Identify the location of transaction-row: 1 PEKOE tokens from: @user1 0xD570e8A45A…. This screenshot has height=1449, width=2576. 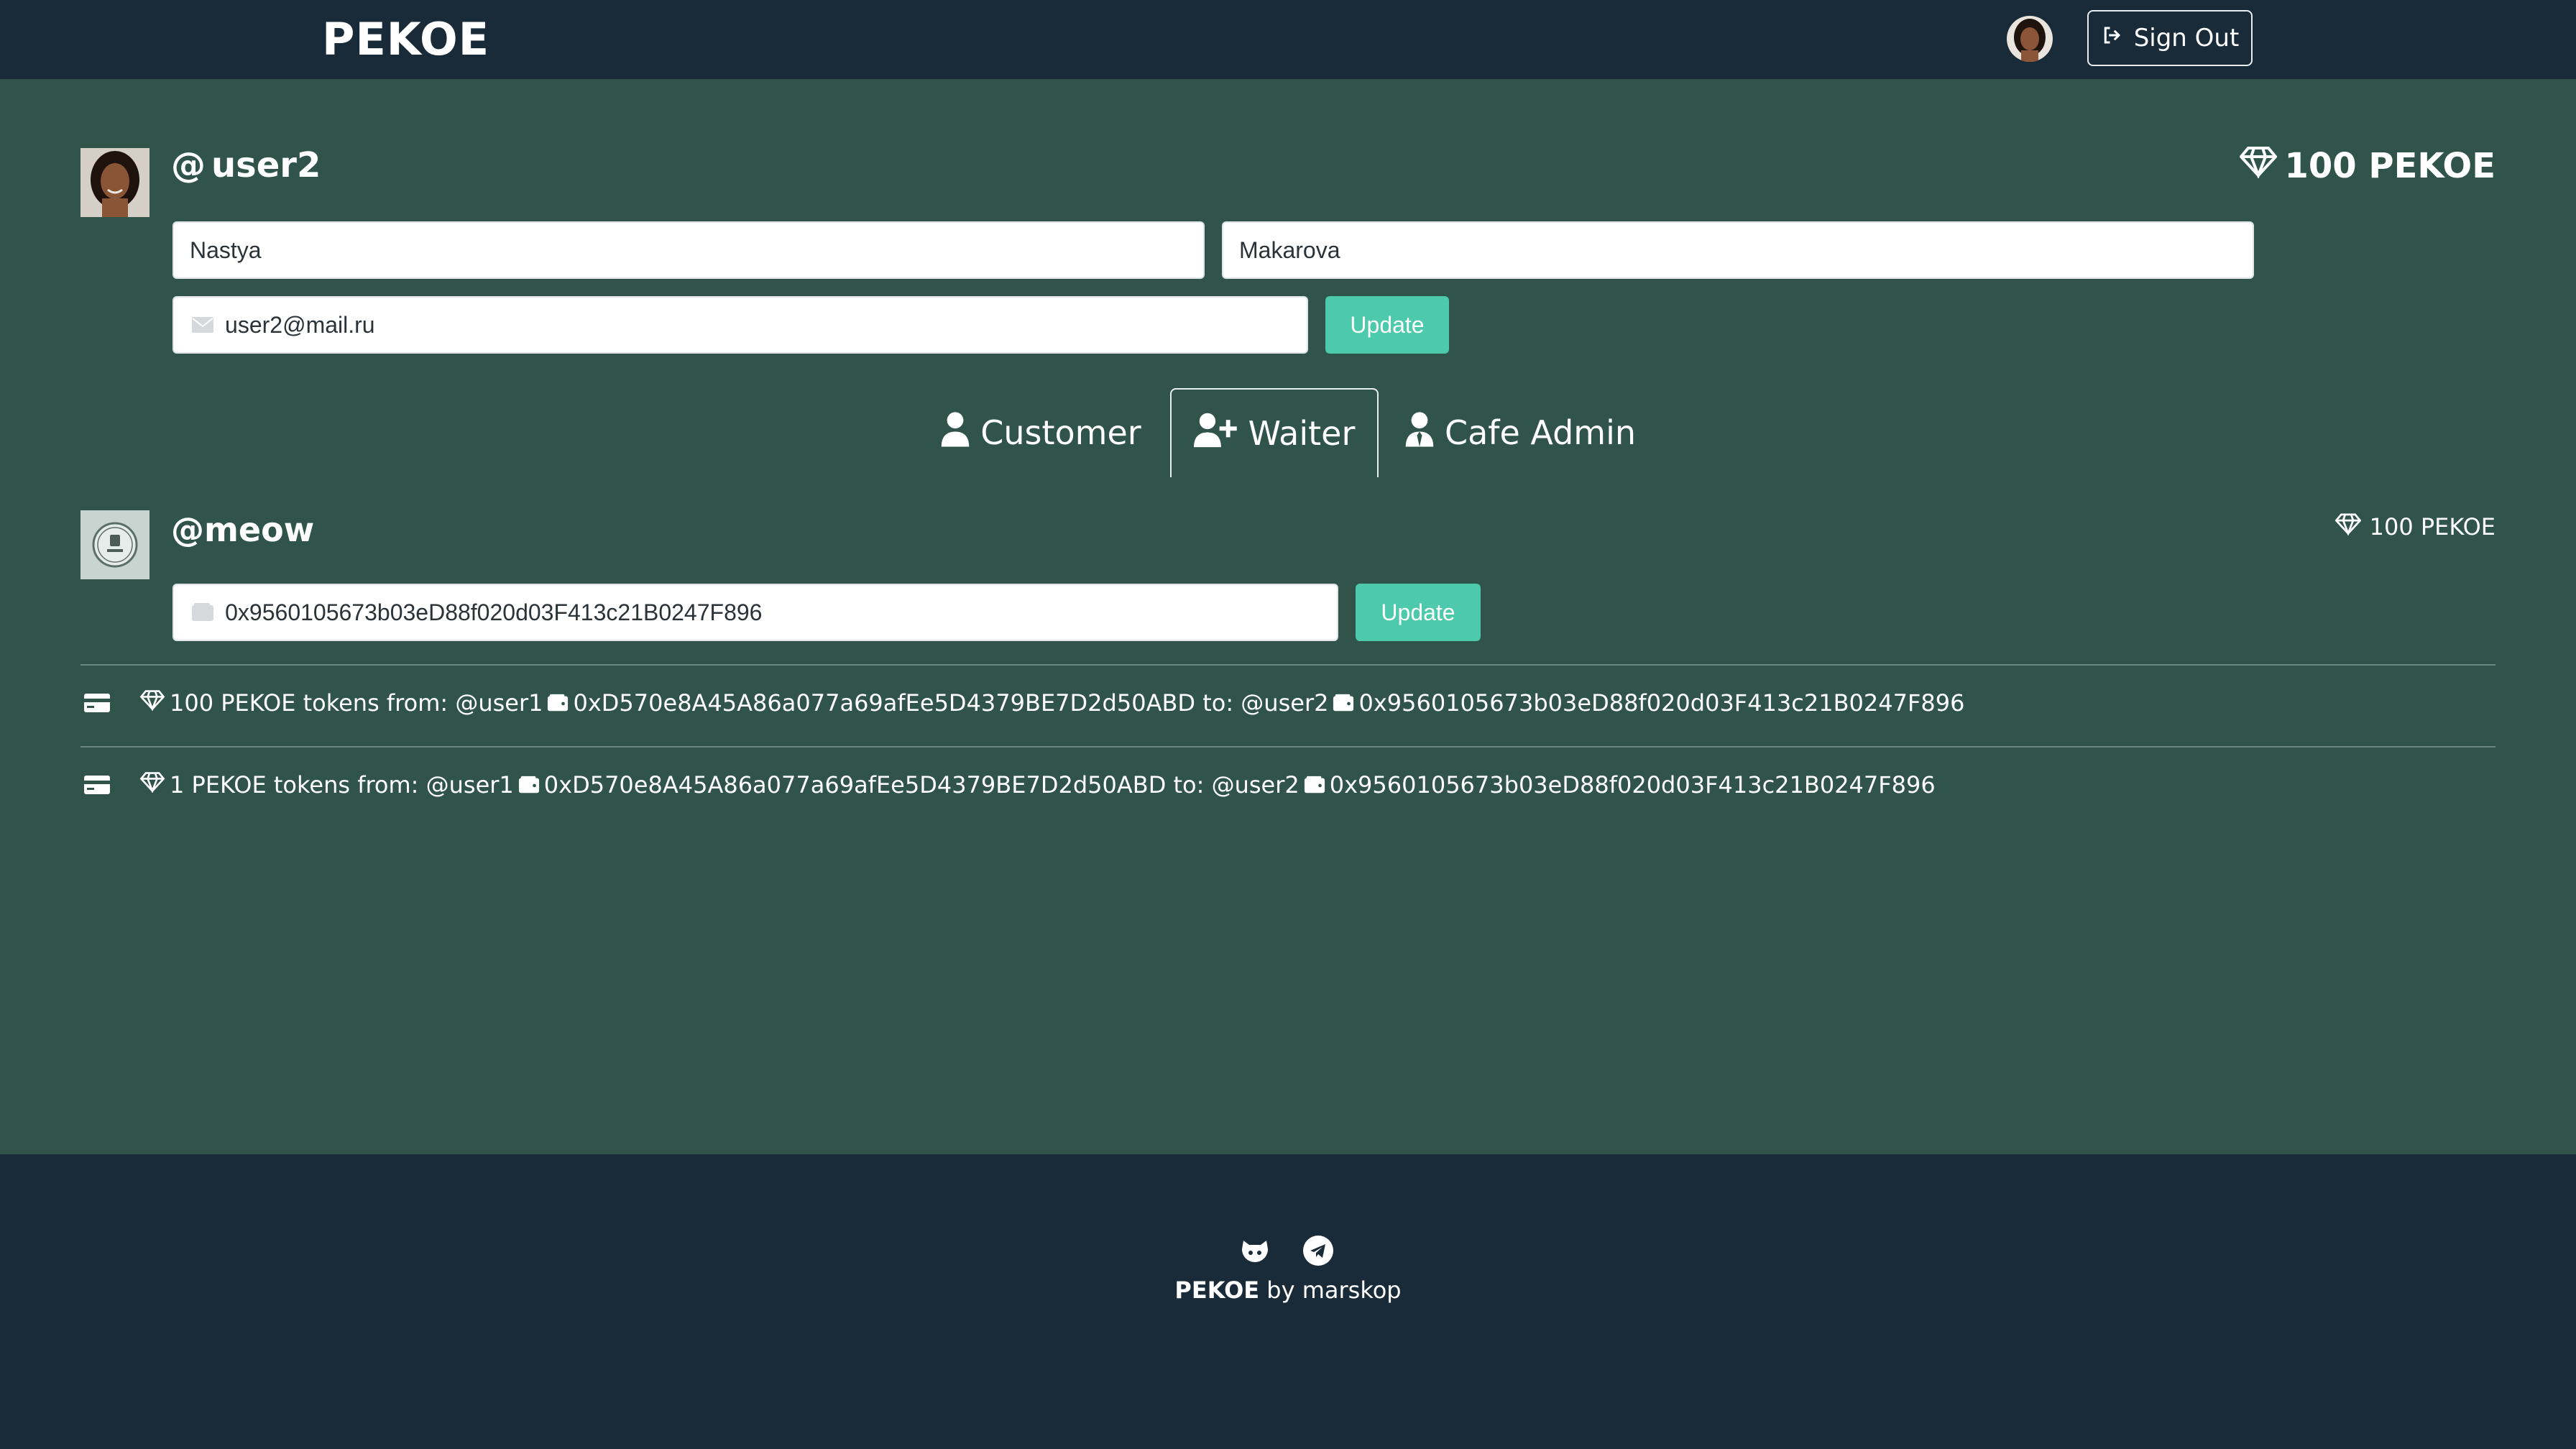
(1288, 784).